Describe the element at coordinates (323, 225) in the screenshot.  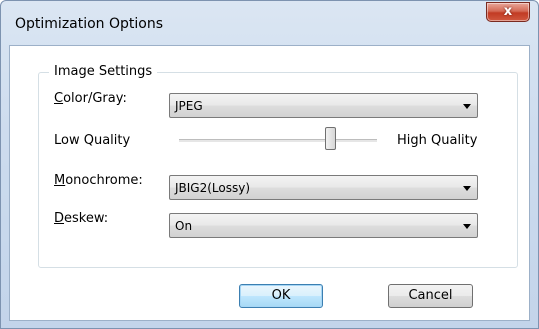
I see `deskew-select: On` at that location.